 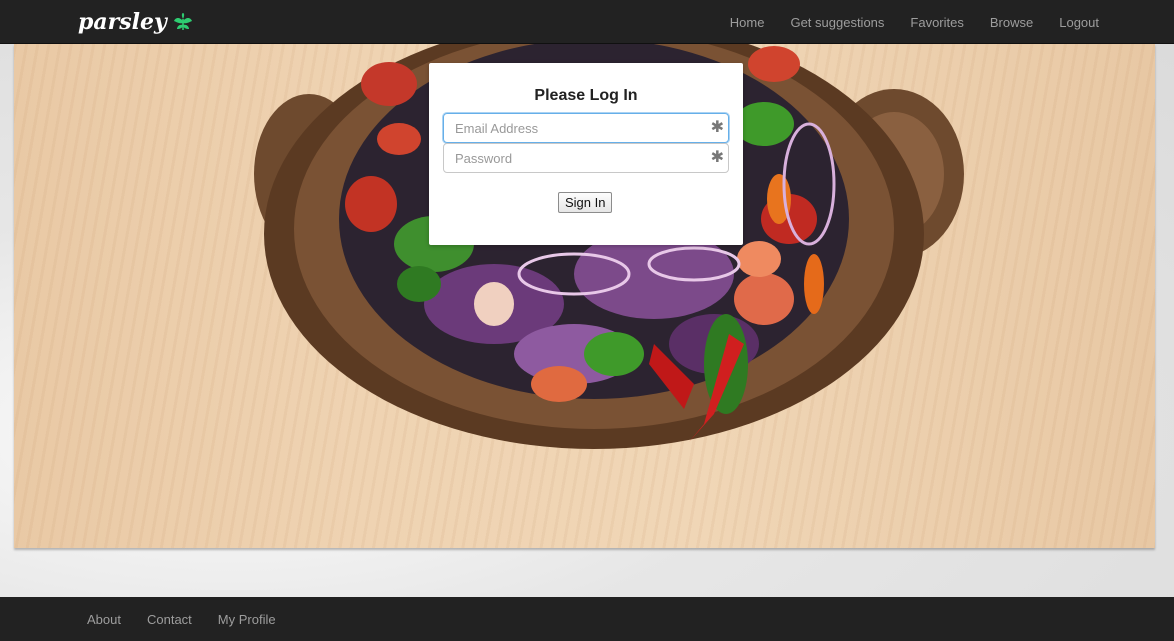 What do you see at coordinates (247, 619) in the screenshot?
I see `footer-my-profile: My Profile` at bounding box center [247, 619].